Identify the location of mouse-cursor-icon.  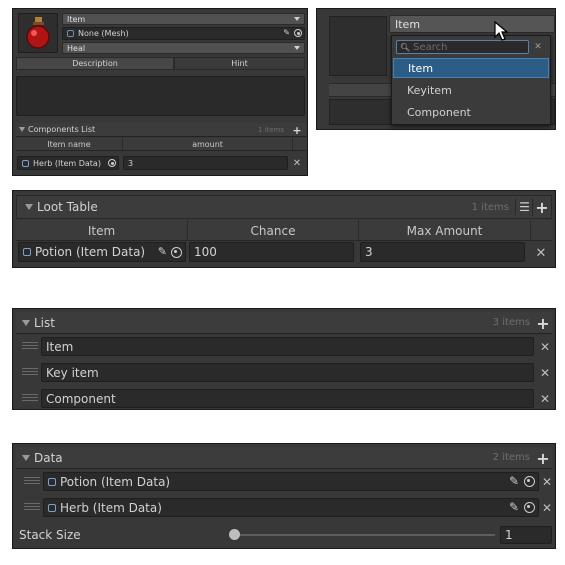
(501, 31).